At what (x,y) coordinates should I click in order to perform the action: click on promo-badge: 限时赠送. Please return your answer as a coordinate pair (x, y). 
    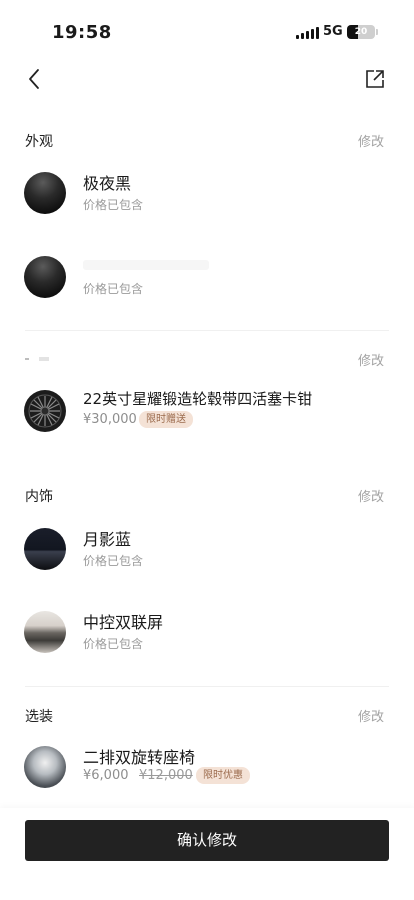
    Looking at the image, I should click on (166, 419).